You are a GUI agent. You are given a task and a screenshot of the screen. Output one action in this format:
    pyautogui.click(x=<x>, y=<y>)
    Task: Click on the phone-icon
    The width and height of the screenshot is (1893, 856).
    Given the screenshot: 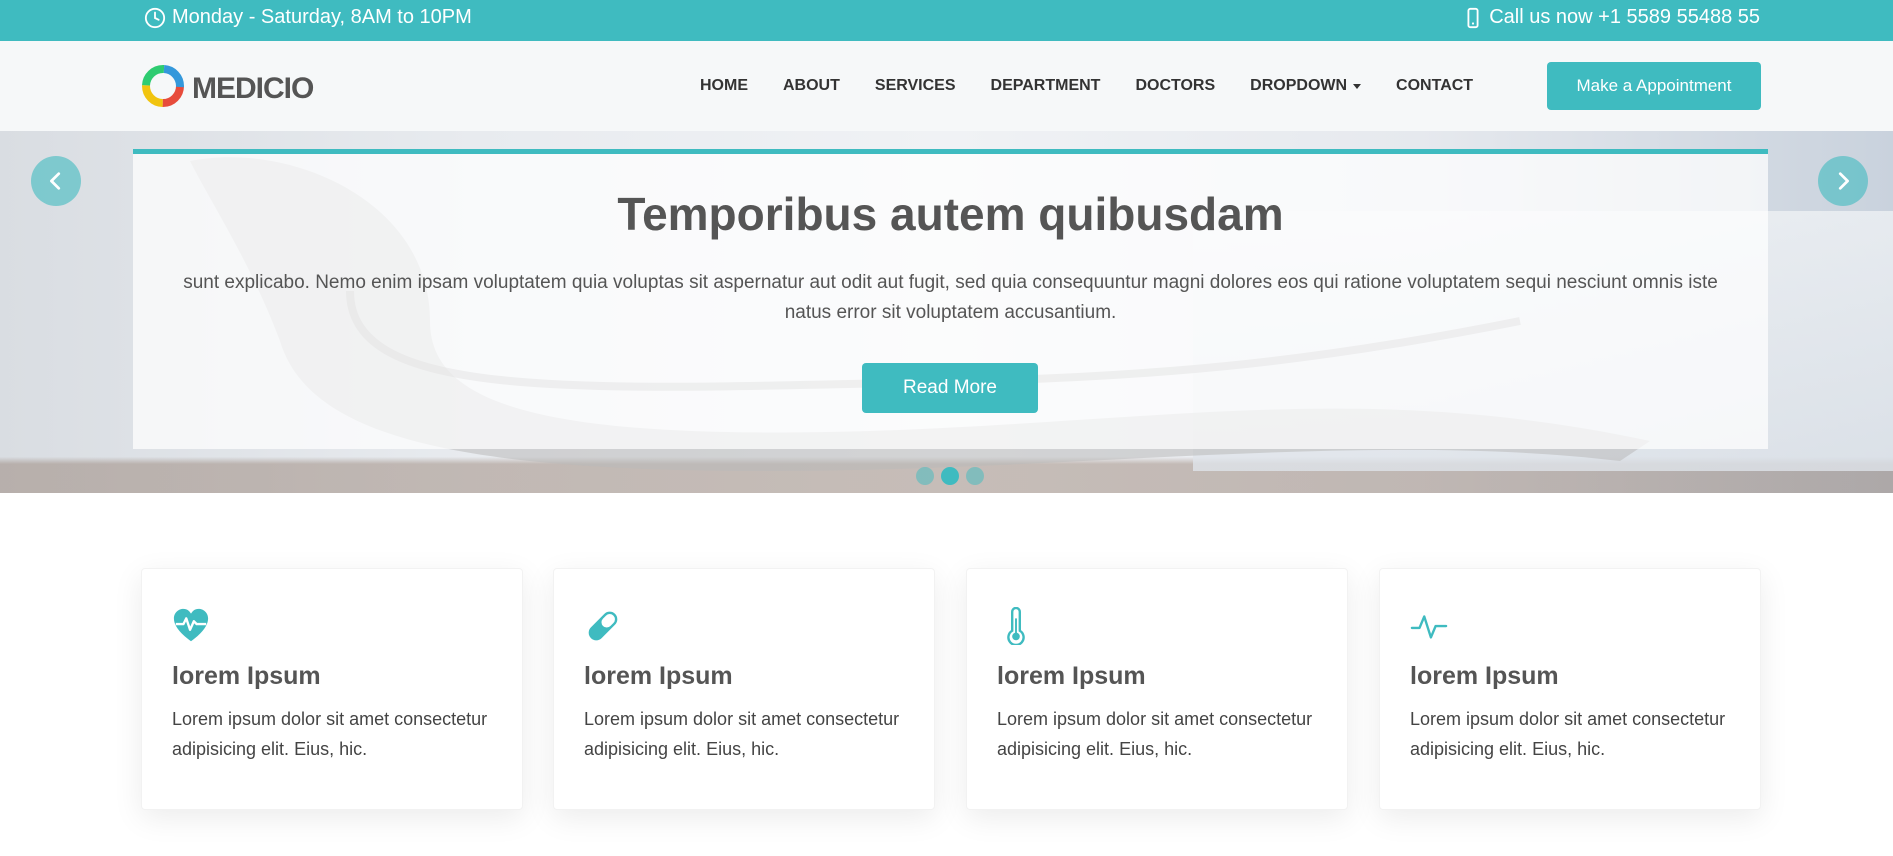 What is the action you would take?
    pyautogui.click(x=1473, y=18)
    